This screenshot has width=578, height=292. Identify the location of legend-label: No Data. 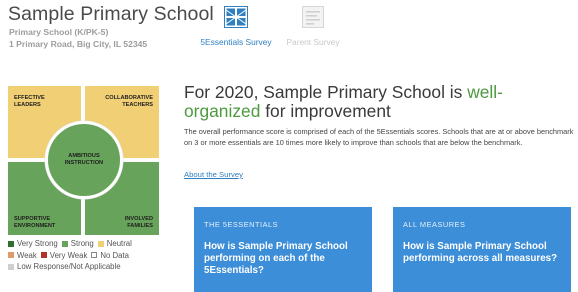
(114, 255).